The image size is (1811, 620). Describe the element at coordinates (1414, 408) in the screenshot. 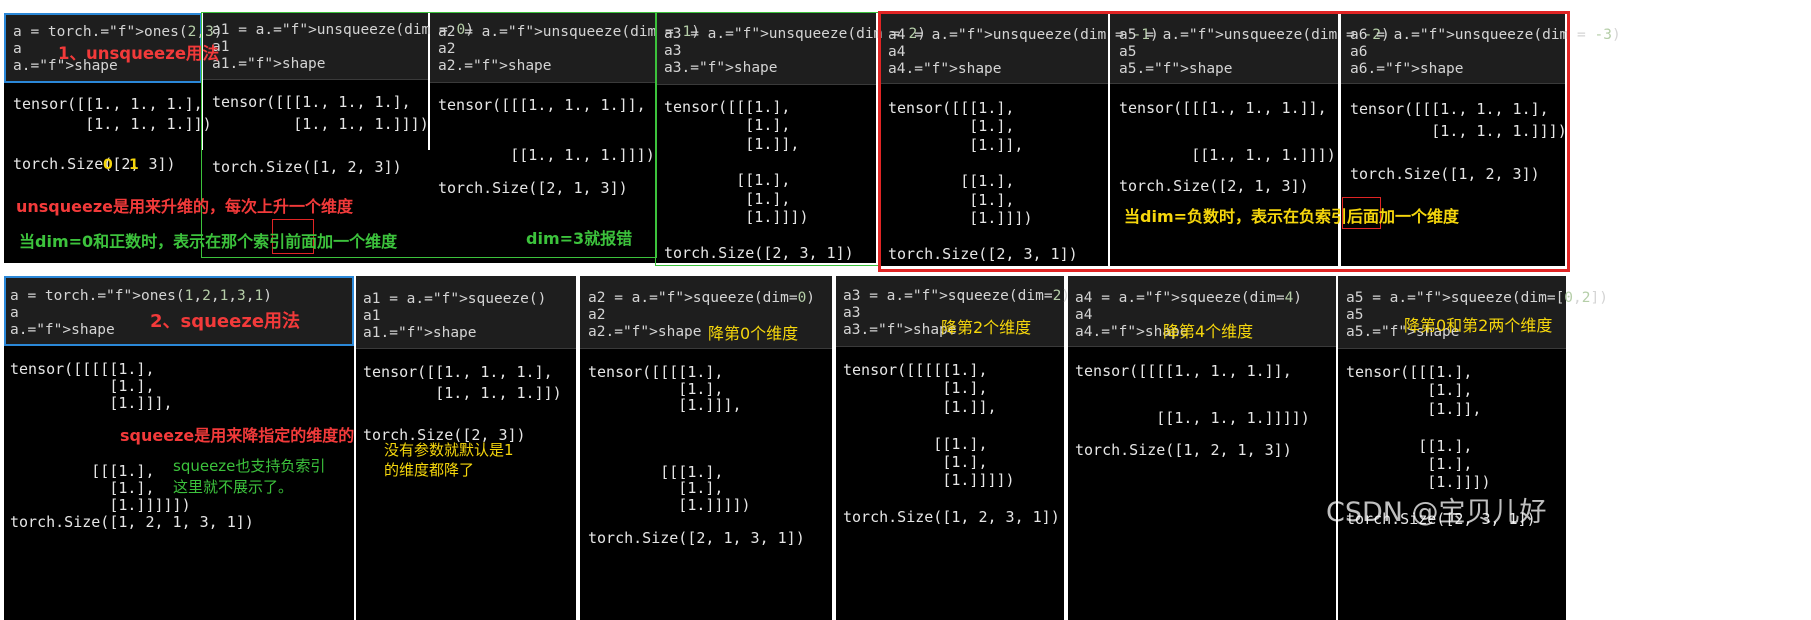

I see `output-line-d5-2: [1.]],` at that location.